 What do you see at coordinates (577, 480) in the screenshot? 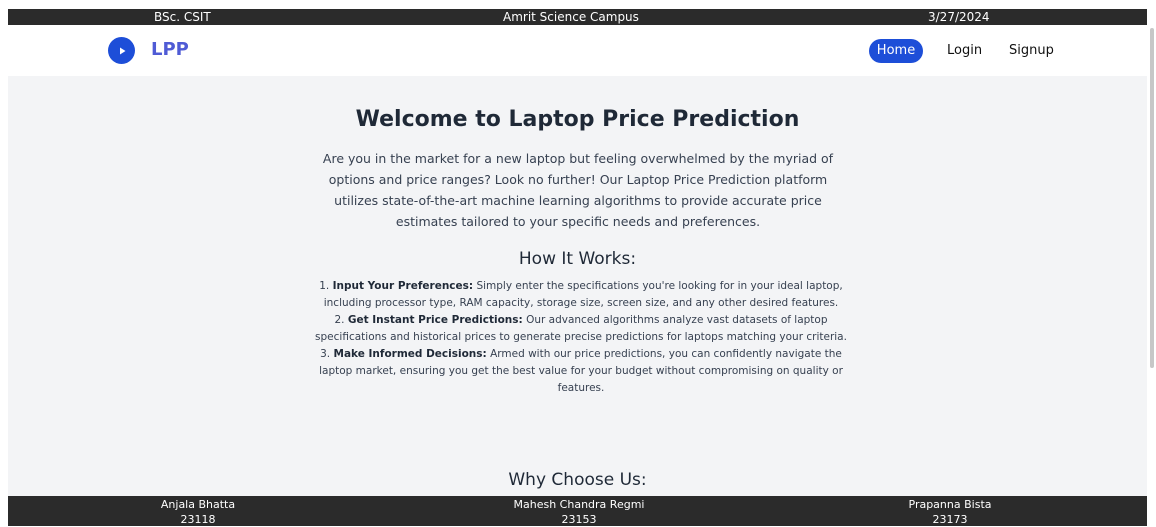
I see `why-choose-us-heading: Why Choose Us:` at bounding box center [577, 480].